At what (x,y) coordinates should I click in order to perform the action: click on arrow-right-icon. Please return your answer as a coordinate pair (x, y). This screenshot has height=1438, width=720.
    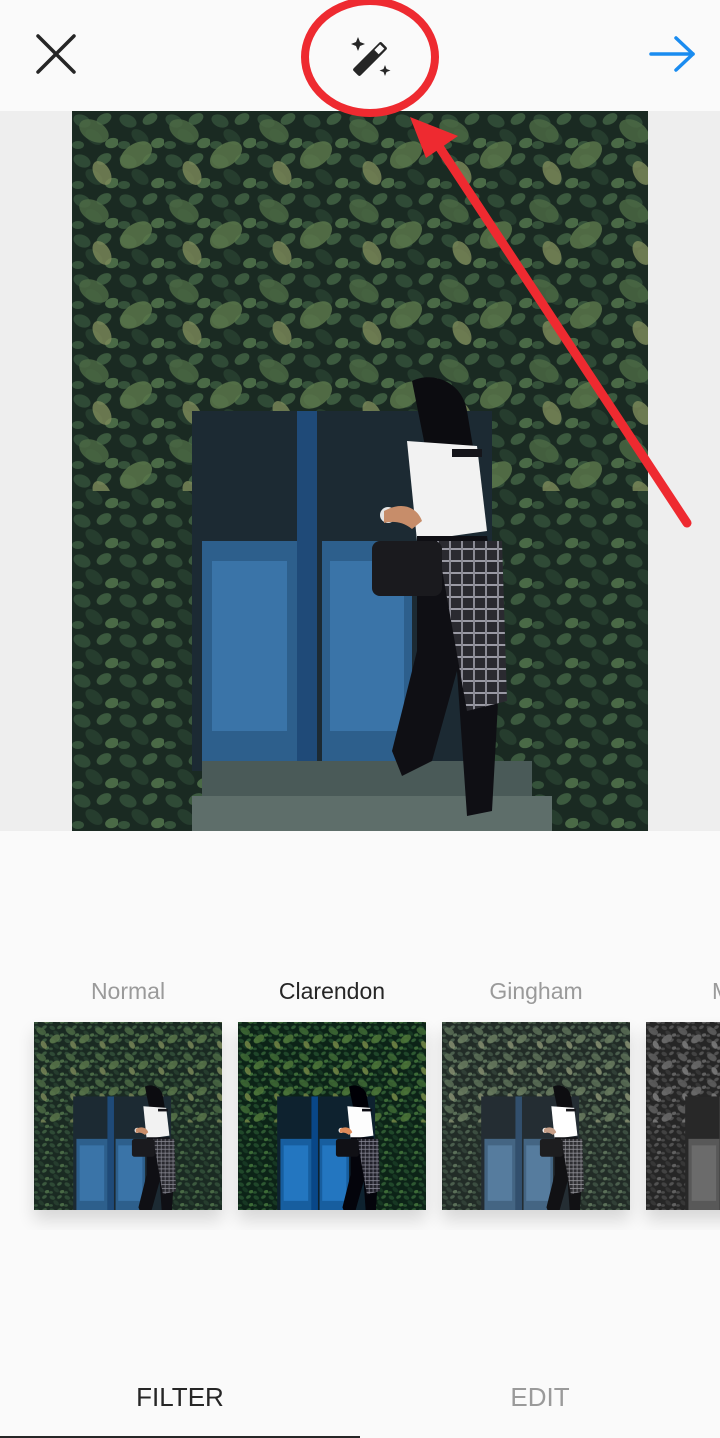
    Looking at the image, I should click on (672, 54).